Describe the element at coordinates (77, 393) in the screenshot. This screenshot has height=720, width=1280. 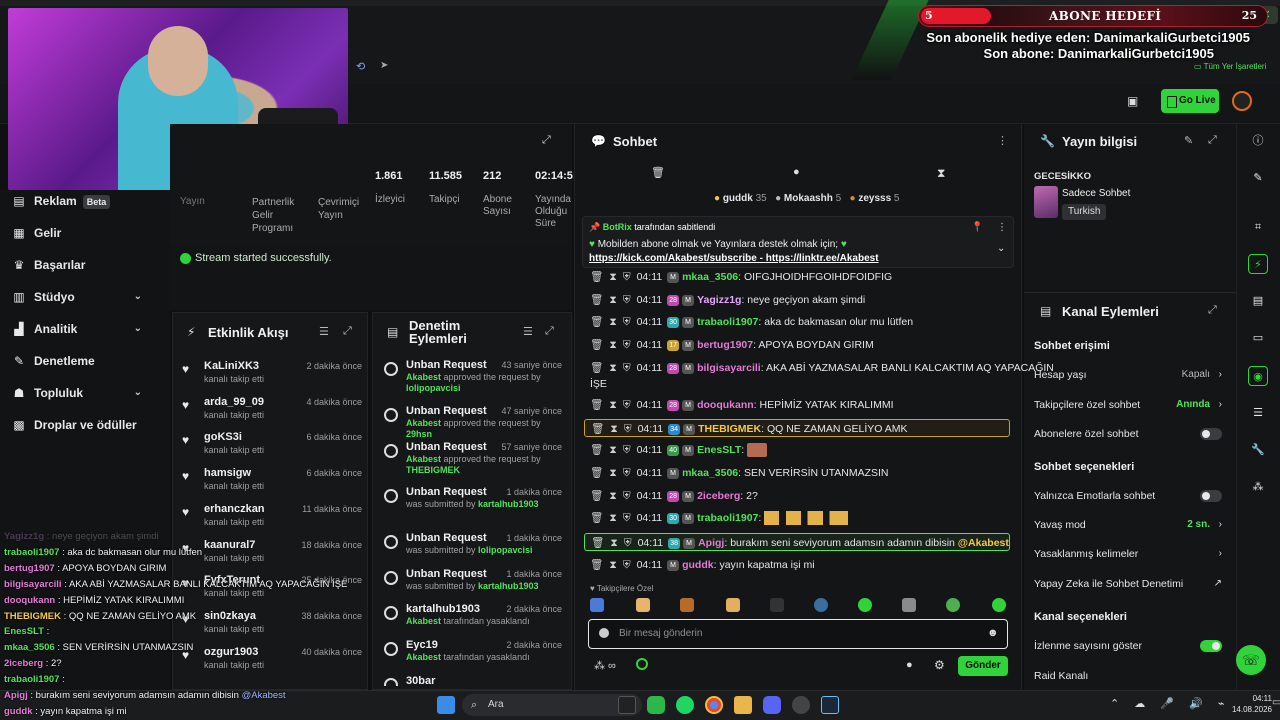
I see `sidebar-item-topluluk: ☗ Topluluk ⌄` at that location.